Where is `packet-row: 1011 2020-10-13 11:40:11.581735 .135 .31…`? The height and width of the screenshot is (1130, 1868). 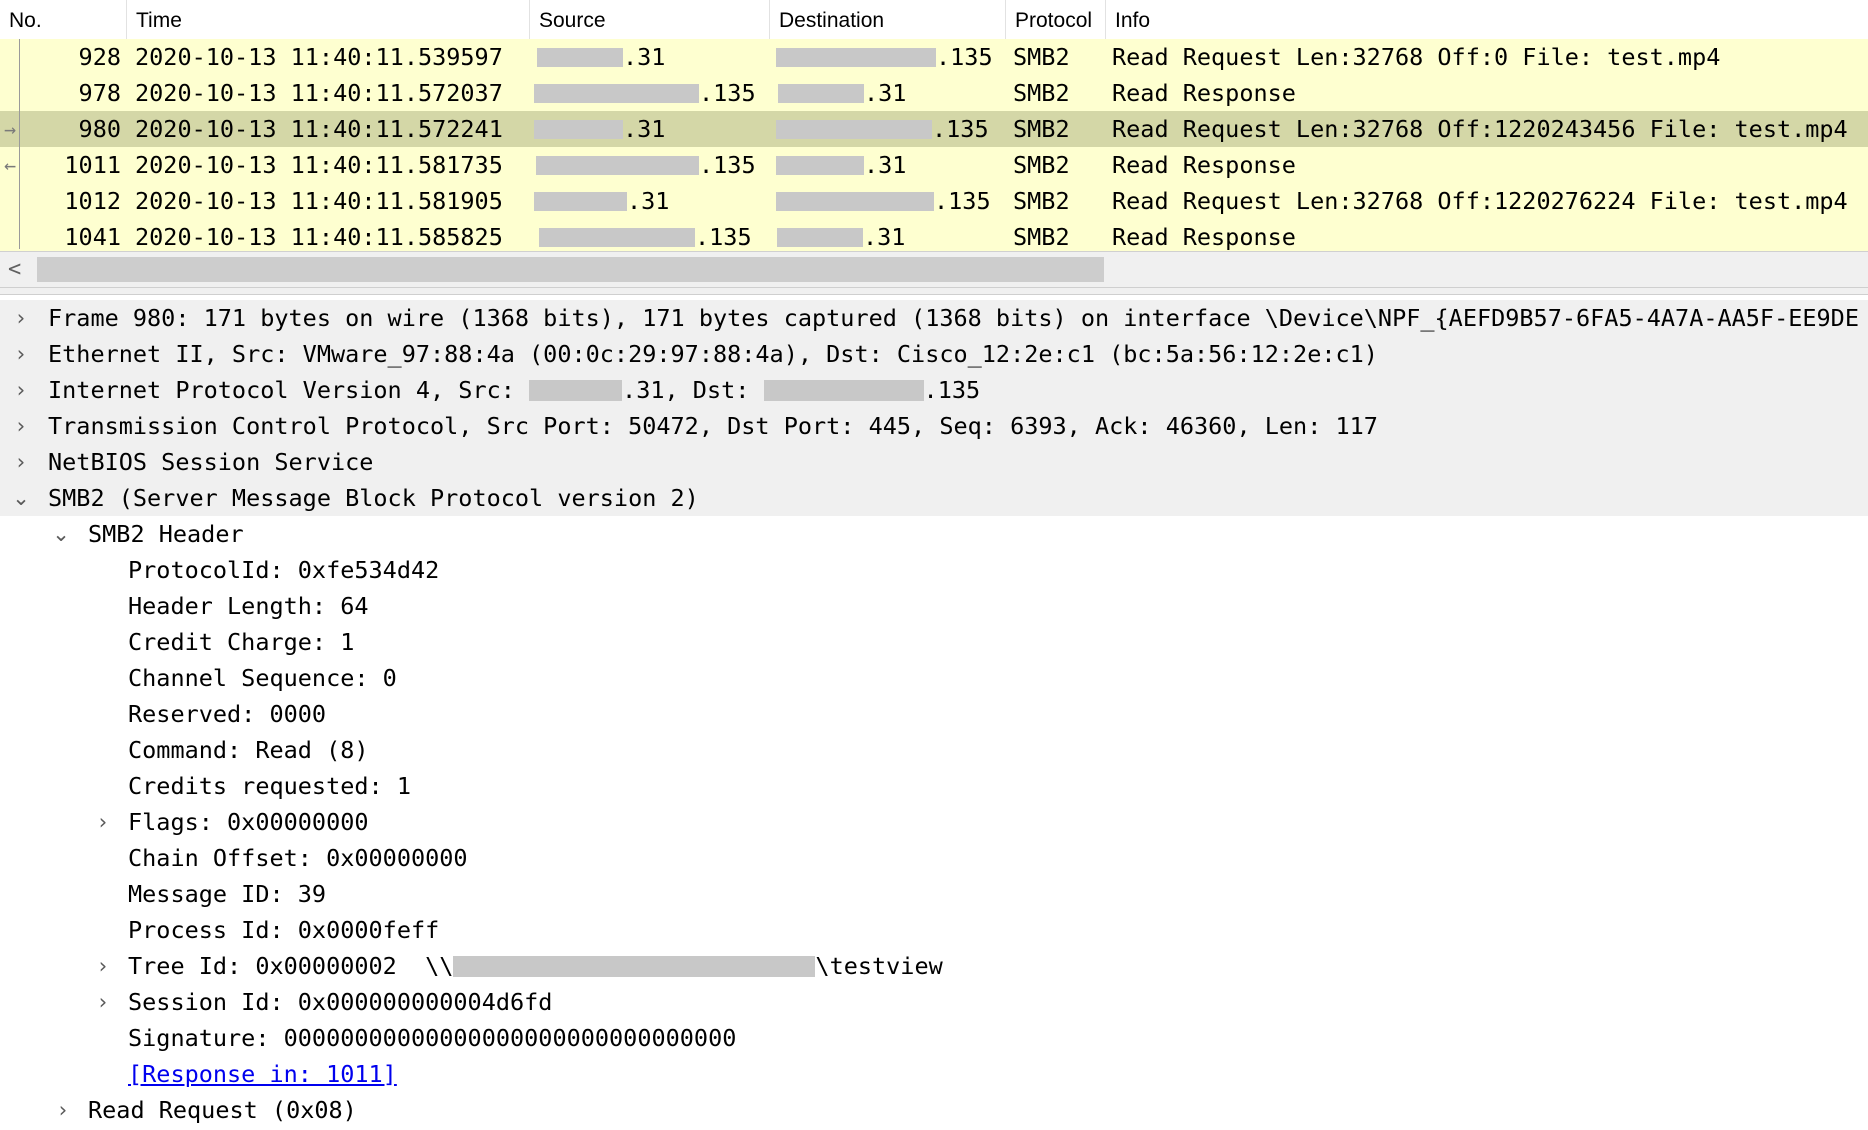 packet-row: 1011 2020-10-13 11:40:11.581735 .135 .31… is located at coordinates (934, 165).